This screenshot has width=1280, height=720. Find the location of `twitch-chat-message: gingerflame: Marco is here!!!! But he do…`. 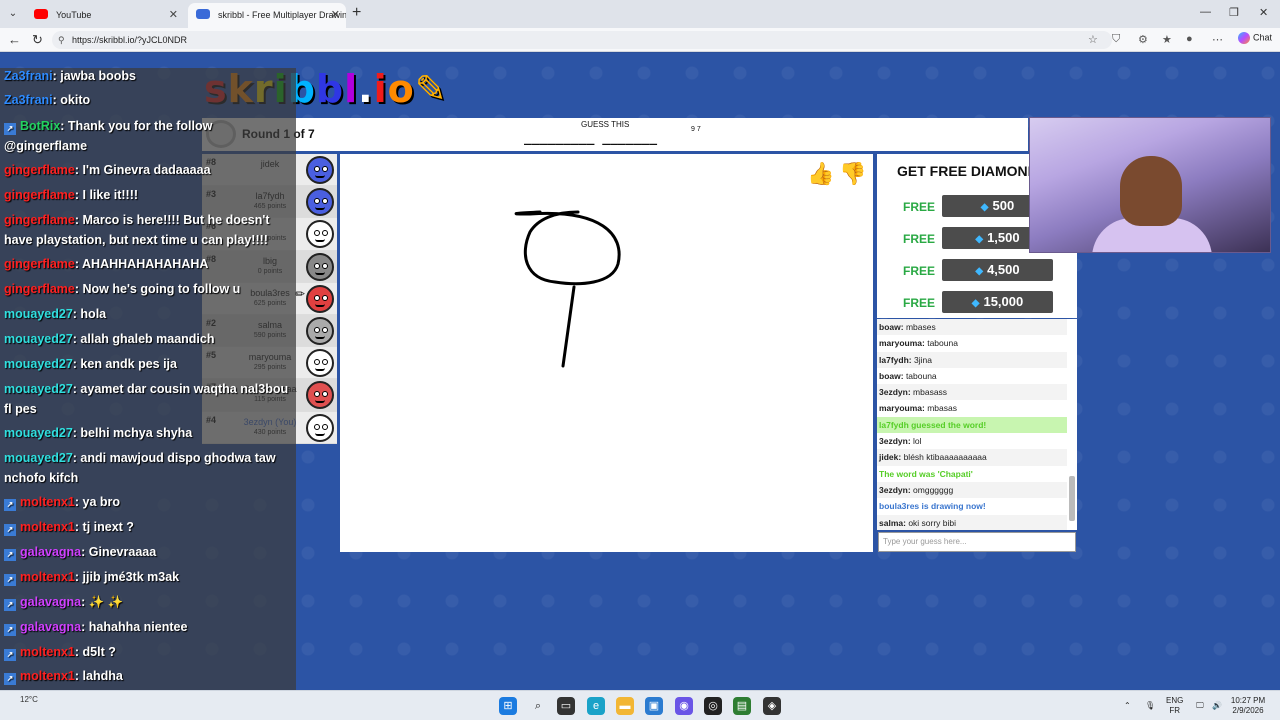

twitch-chat-message: gingerflame: Marco is here!!!! But he do… is located at coordinates (149, 230).